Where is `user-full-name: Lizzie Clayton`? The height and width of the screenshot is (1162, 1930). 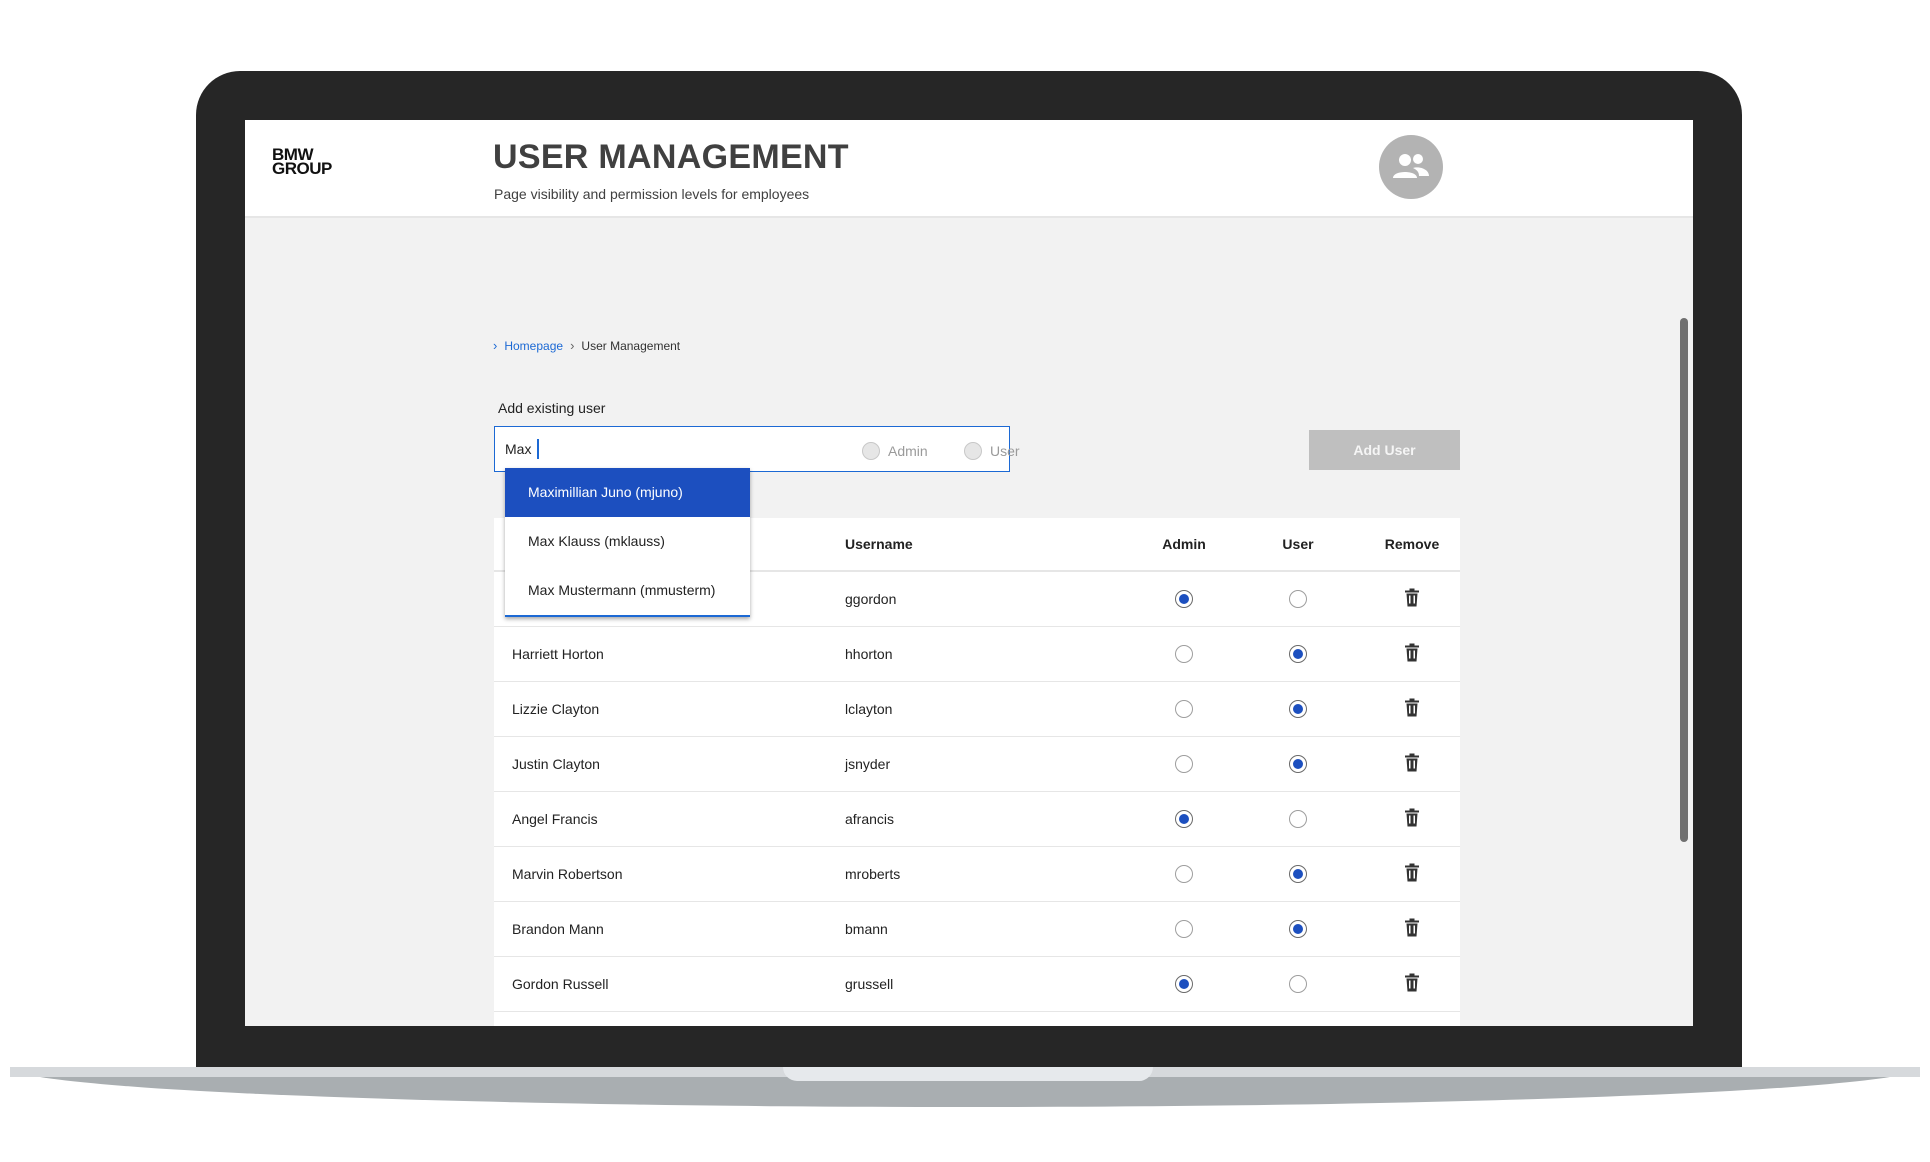
user-full-name: Lizzie Clayton is located at coordinates (556, 709).